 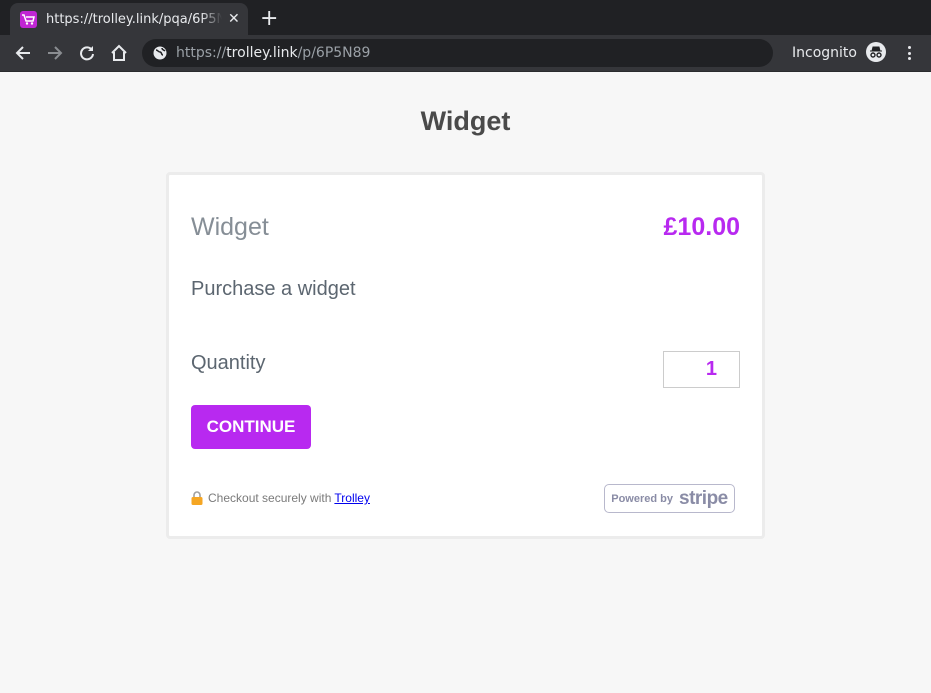 What do you see at coordinates (230, 227) in the screenshot?
I see `product-name: Widget` at bounding box center [230, 227].